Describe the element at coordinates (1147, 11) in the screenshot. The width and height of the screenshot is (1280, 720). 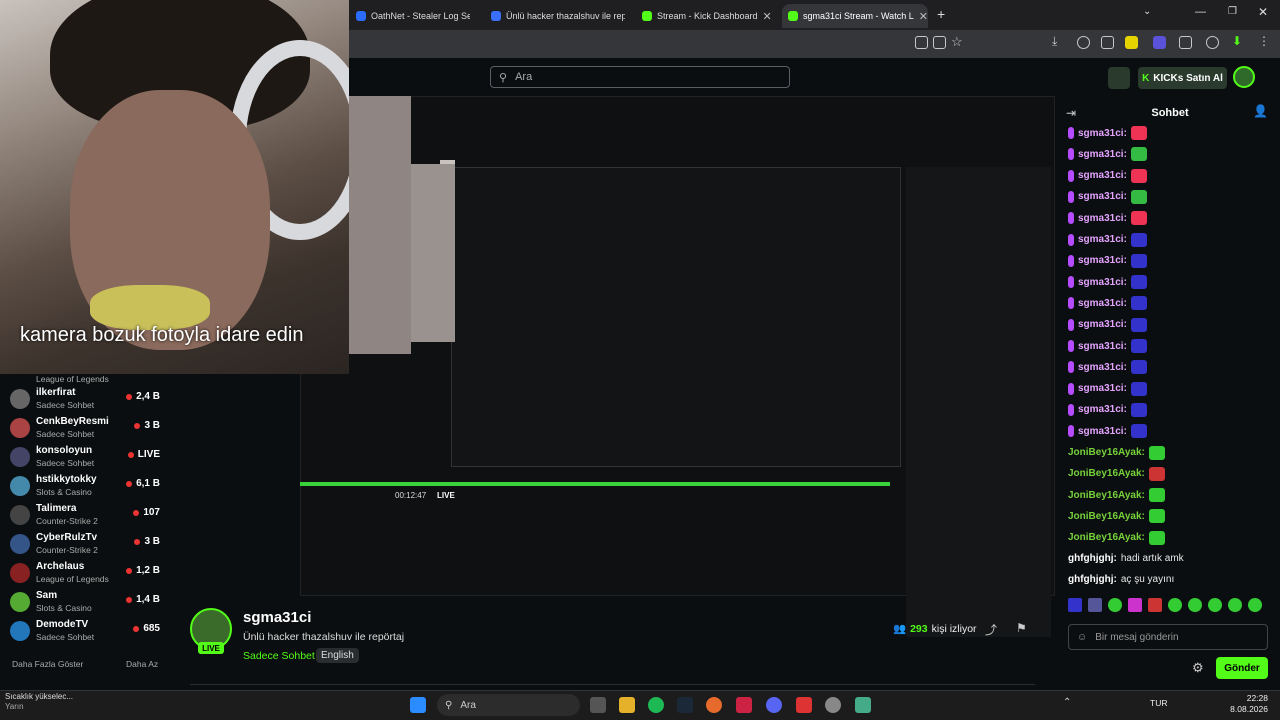
I see `tab-search-chevron-icon: ⌄` at that location.